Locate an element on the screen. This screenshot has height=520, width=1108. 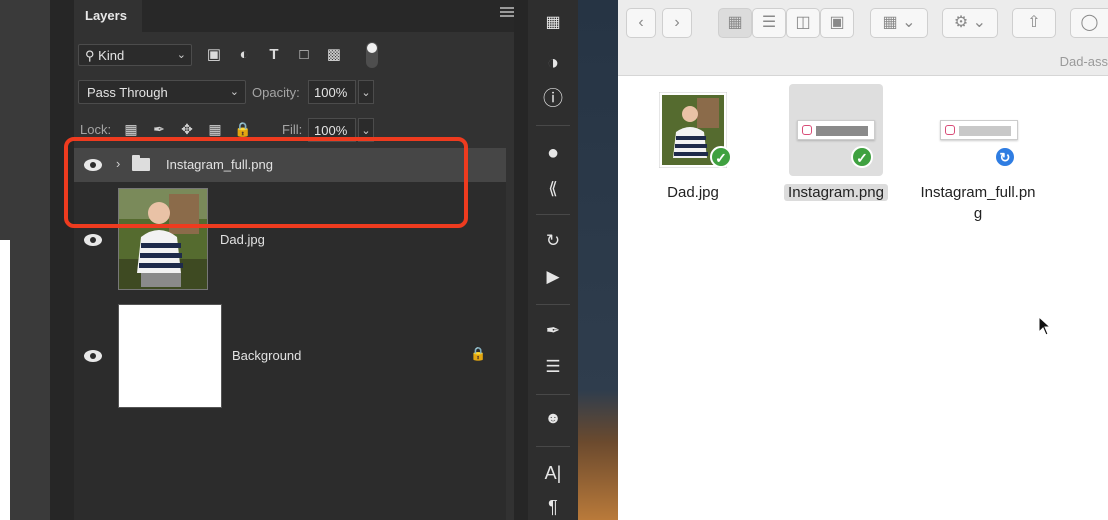
share-button: ⇧ is located at coordinates (1034, 23).